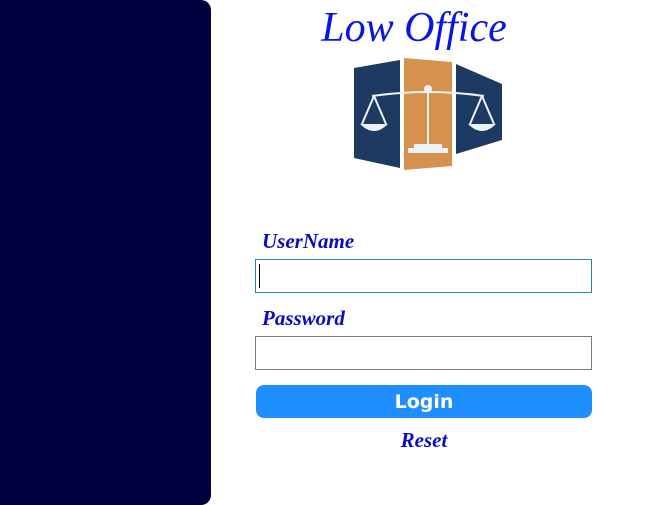 The image size is (667, 505). I want to click on login-button: Login, so click(424, 401).